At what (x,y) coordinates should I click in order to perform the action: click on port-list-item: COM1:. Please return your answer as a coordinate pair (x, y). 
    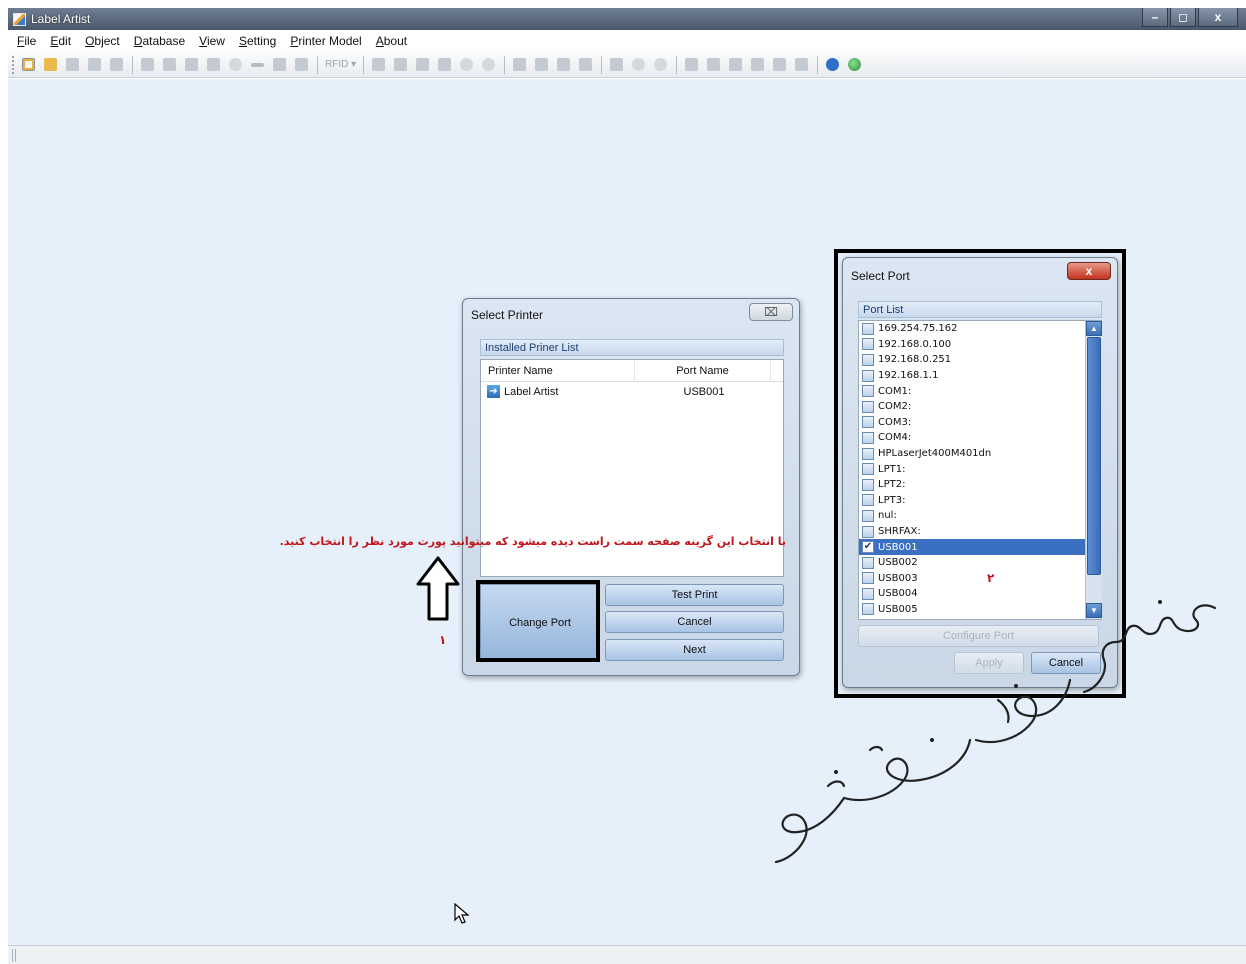
    Looking at the image, I should click on (980, 391).